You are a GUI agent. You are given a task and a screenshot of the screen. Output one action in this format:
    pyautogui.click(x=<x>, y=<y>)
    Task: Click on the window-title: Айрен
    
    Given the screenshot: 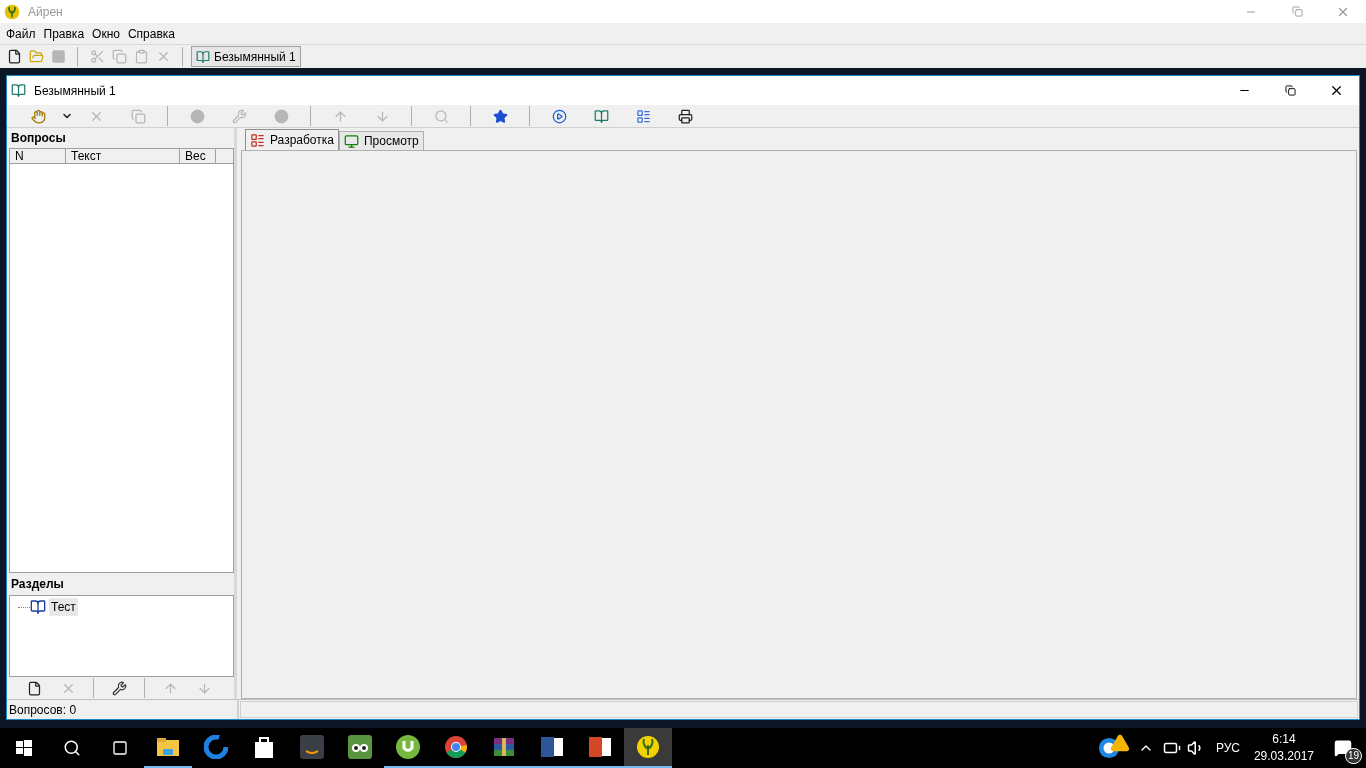 What is the action you would take?
    pyautogui.click(x=45, y=12)
    